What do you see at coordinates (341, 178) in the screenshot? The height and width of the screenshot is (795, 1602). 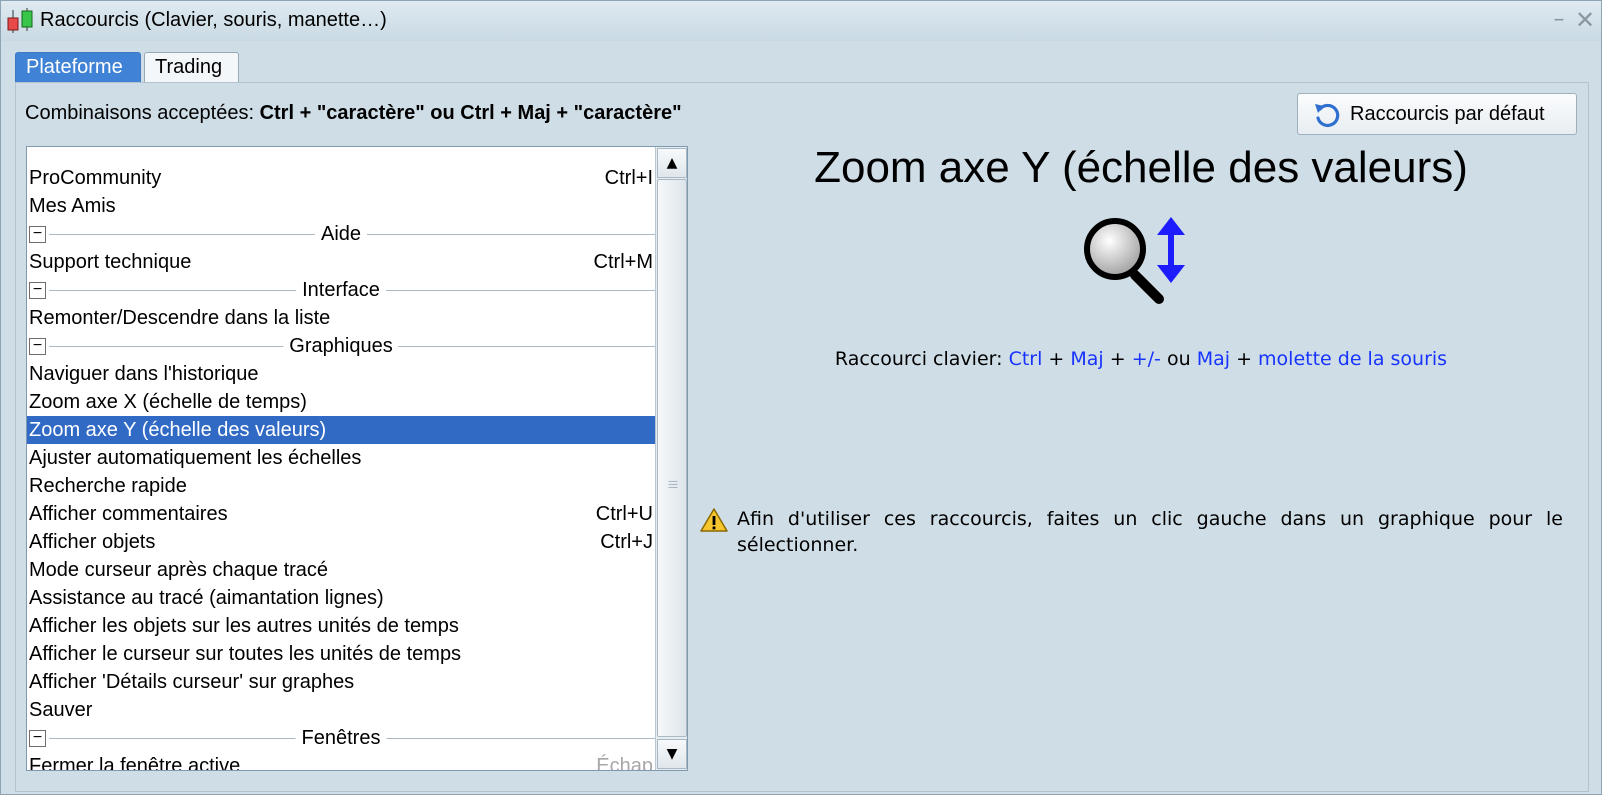 I see `list-item: ProCommunity Ctrl+I` at bounding box center [341, 178].